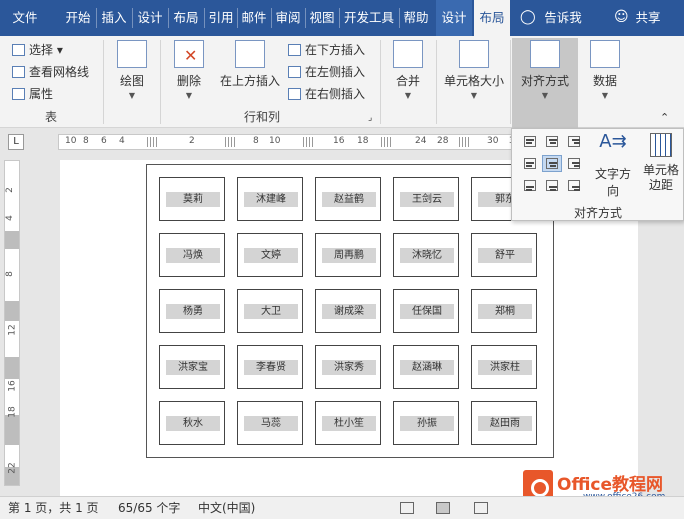 Image resolution: width=684 pixels, height=519 pixels. What do you see at coordinates (552, 185) in the screenshot?
I see `align-bottom-center-button` at bounding box center [552, 185].